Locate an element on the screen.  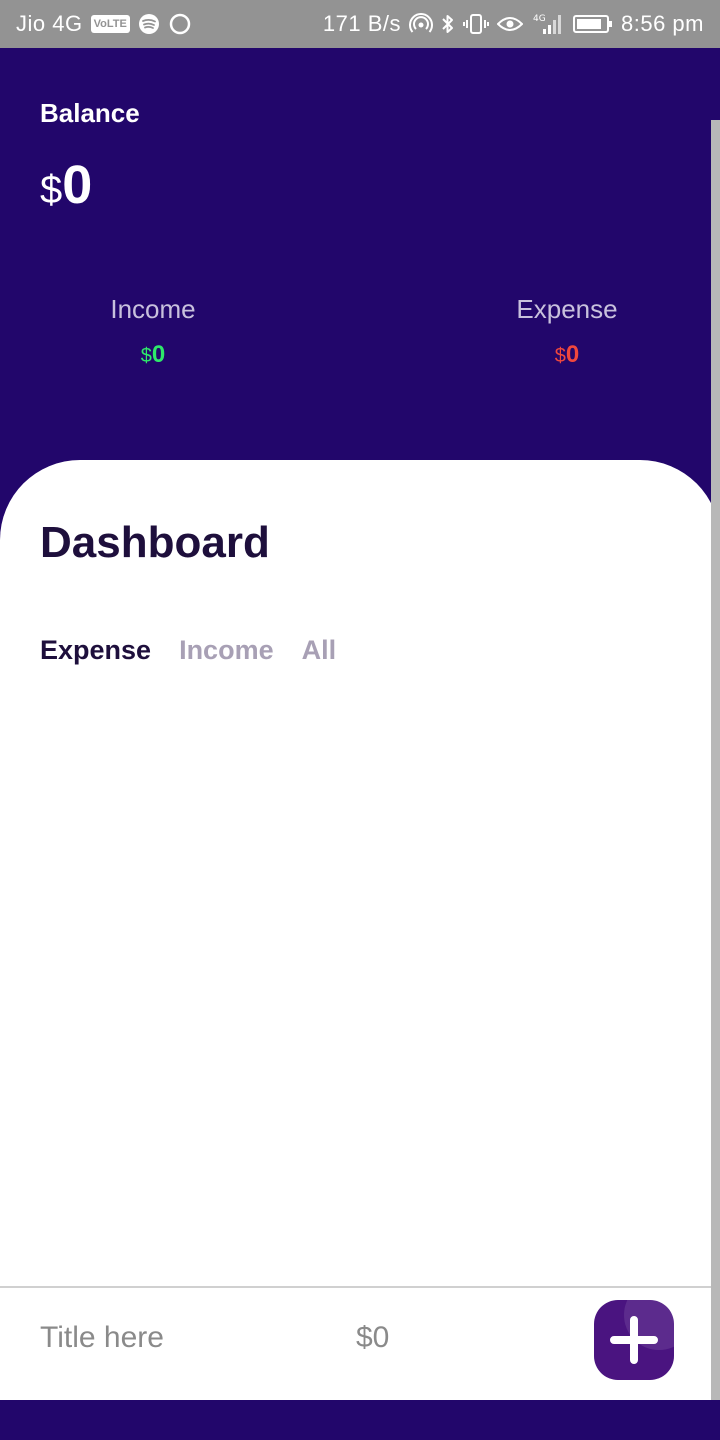
volte-badge: VoLTE is located at coordinates (110, 24).